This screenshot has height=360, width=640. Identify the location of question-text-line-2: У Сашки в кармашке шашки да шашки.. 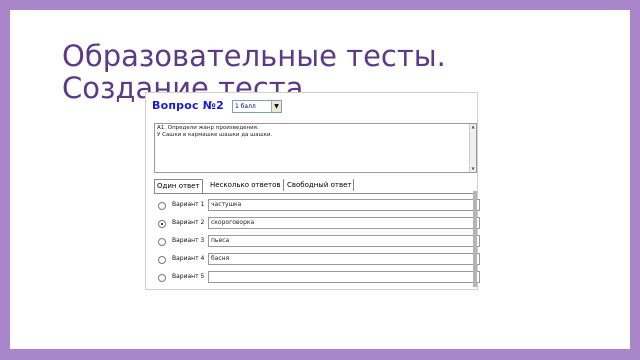
(215, 135).